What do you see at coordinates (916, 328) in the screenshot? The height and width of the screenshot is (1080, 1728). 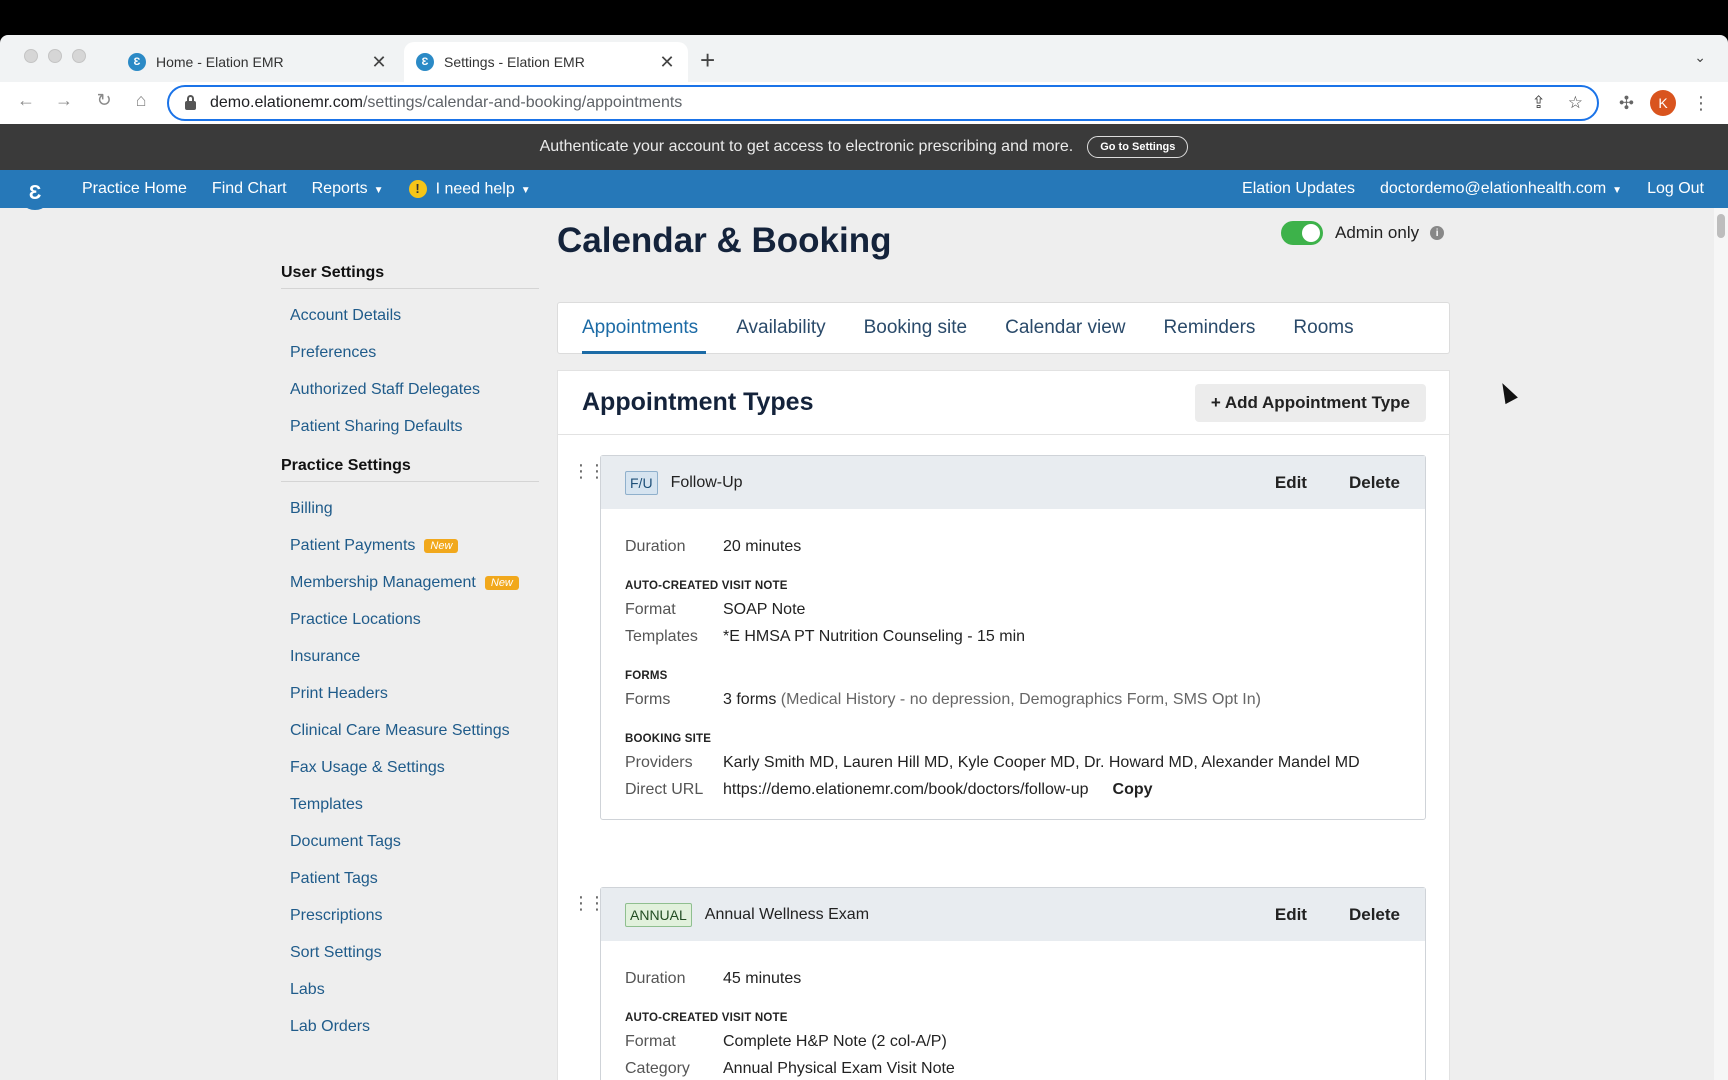 I see `tab-booking-site: Booking site` at bounding box center [916, 328].